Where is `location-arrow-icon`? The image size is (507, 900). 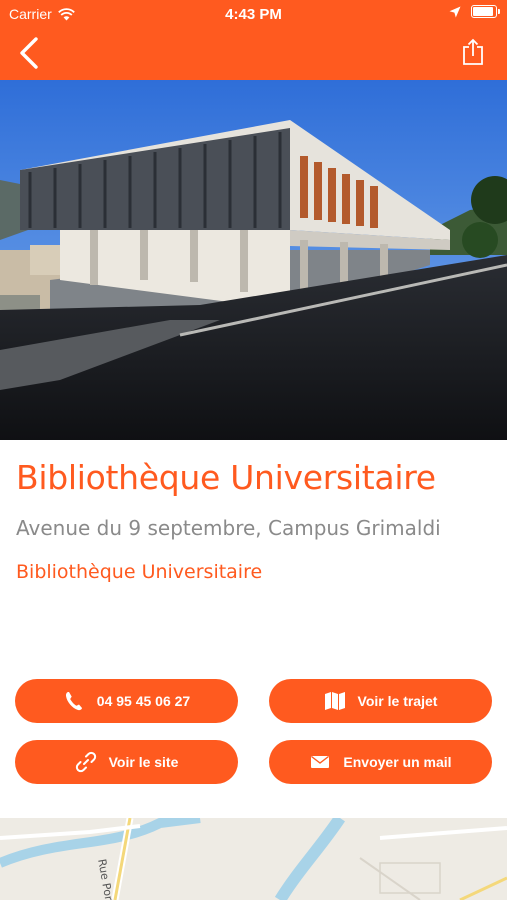
location-arrow-icon is located at coordinates (455, 11).